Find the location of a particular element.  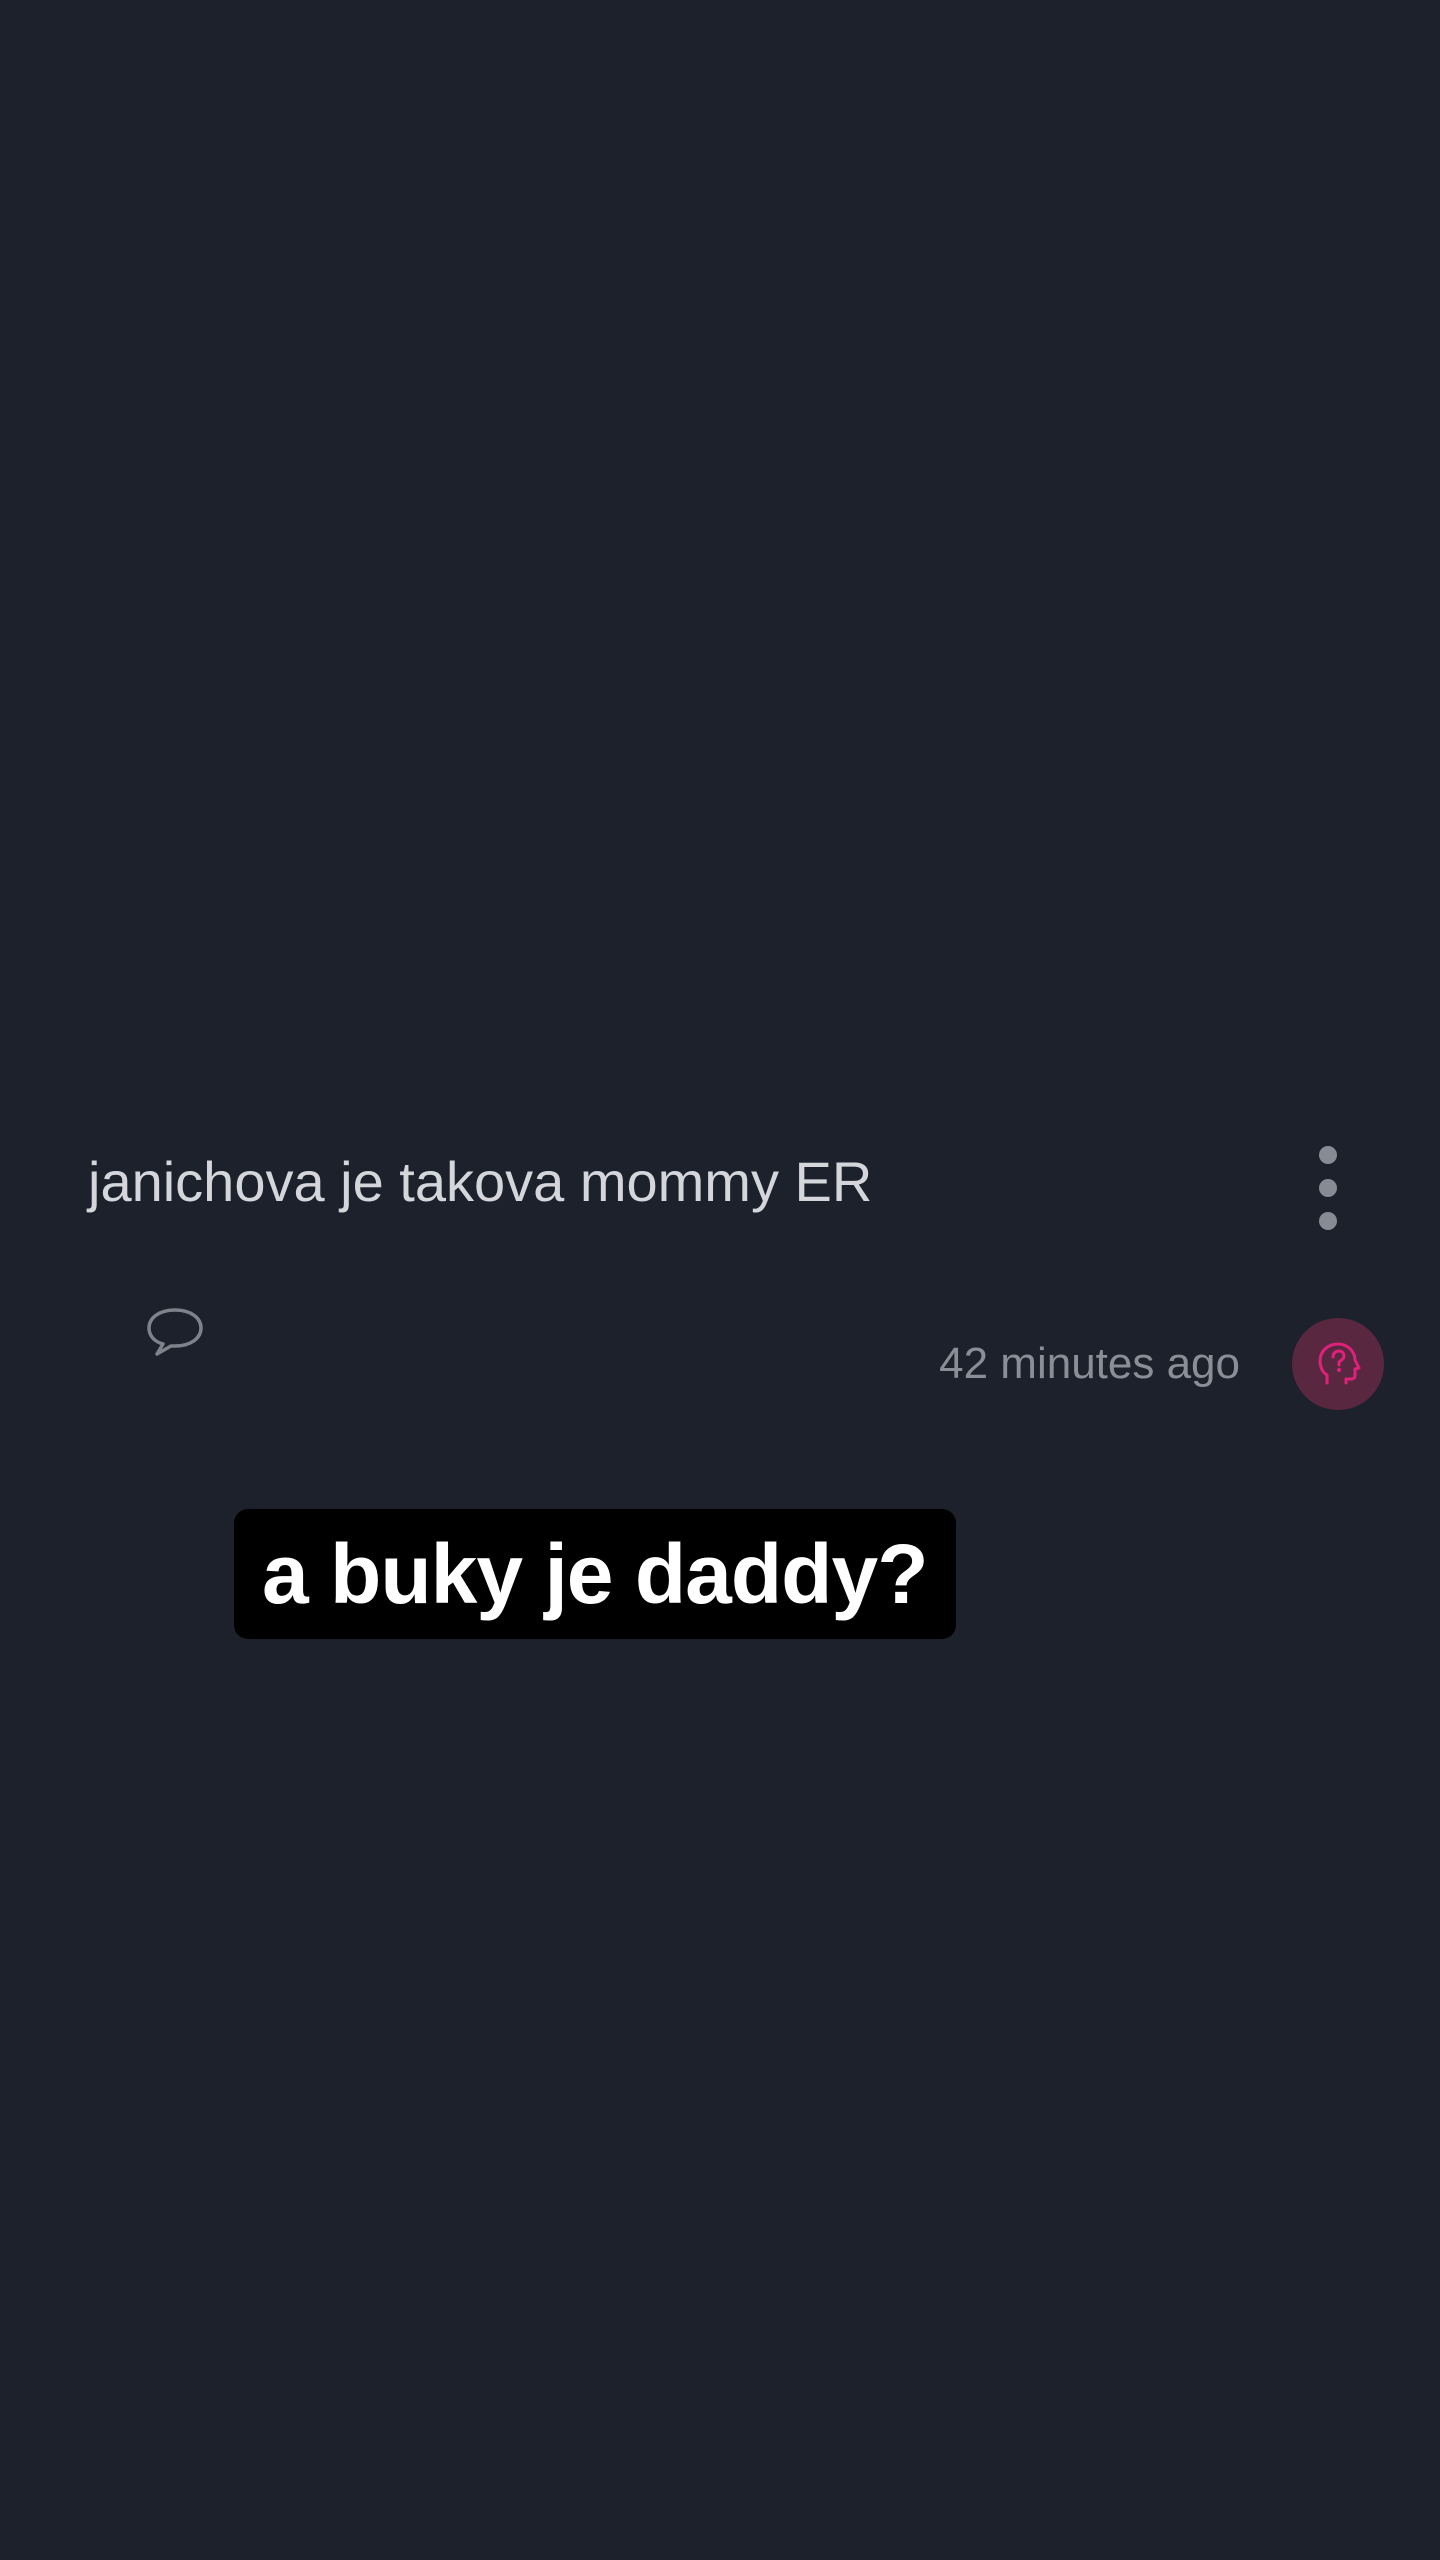

post-timestamp: 42 minutes ago is located at coordinates (1089, 1363).